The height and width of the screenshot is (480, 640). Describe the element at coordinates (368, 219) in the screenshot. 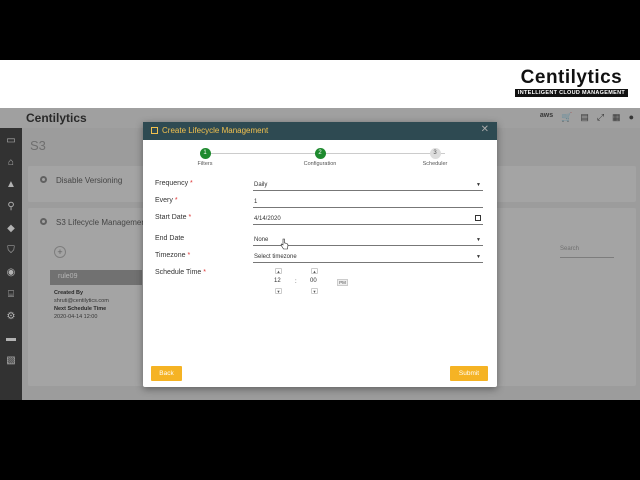

I see `start-date-input: 4/14/2020` at that location.